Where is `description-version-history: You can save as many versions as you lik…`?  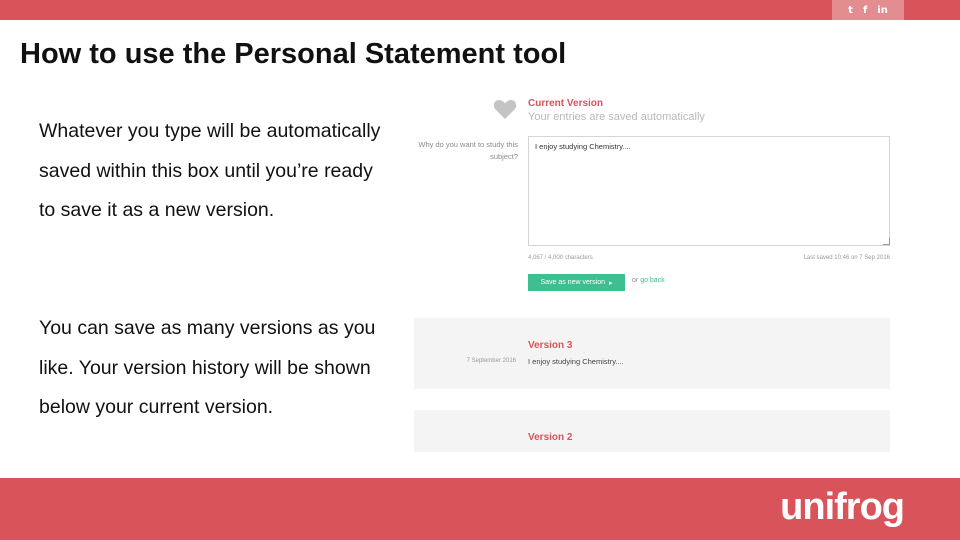 description-version-history: You can save as many versions as you lik… is located at coordinates (207, 367).